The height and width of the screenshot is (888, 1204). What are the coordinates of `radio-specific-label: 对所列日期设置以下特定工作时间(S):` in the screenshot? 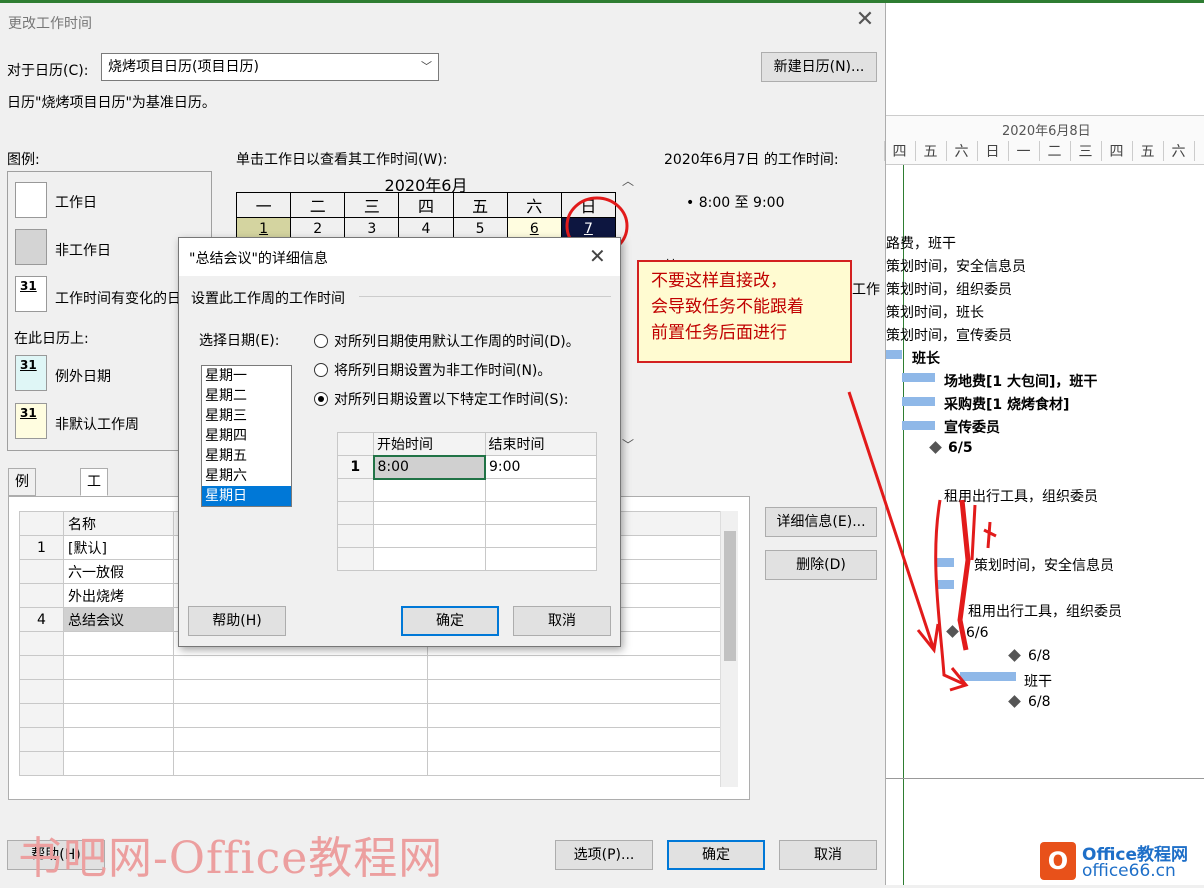 It's located at (451, 400).